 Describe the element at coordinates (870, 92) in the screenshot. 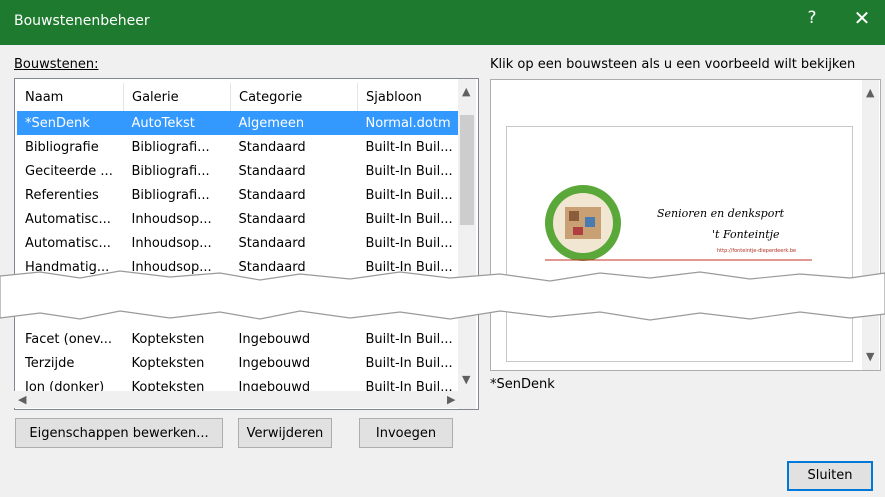

I see `preview-scroll-up-icon: ▲` at that location.